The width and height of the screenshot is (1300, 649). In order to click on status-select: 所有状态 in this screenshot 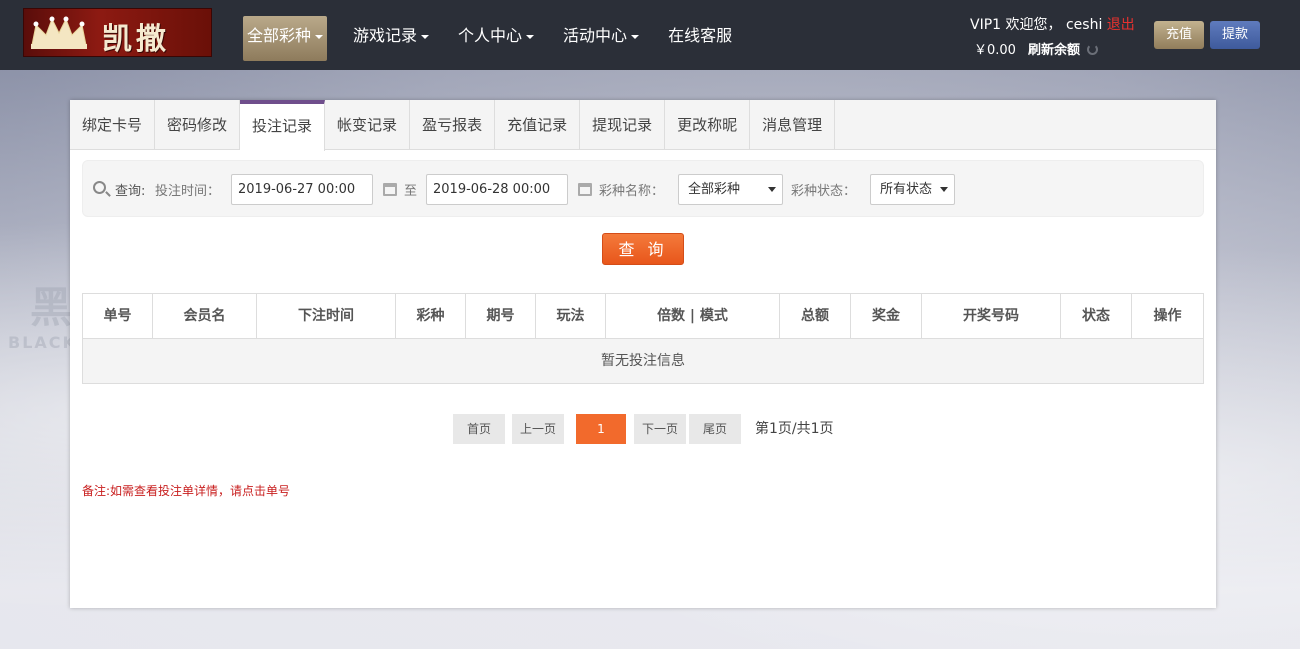, I will do `click(912, 189)`.